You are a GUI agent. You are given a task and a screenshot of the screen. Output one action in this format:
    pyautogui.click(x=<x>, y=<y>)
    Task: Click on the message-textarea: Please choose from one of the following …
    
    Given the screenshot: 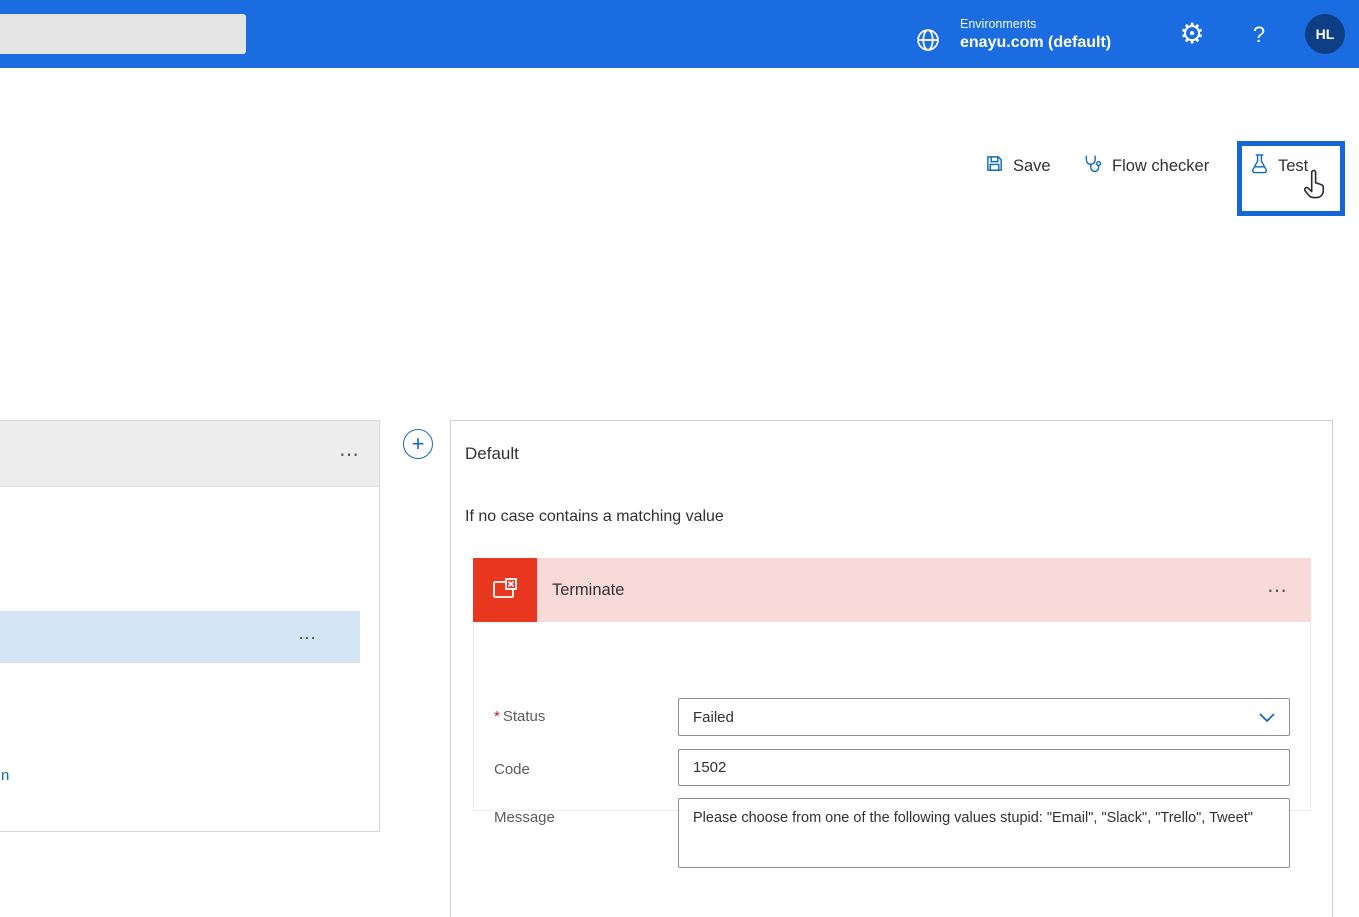 What is the action you would take?
    pyautogui.click(x=984, y=833)
    